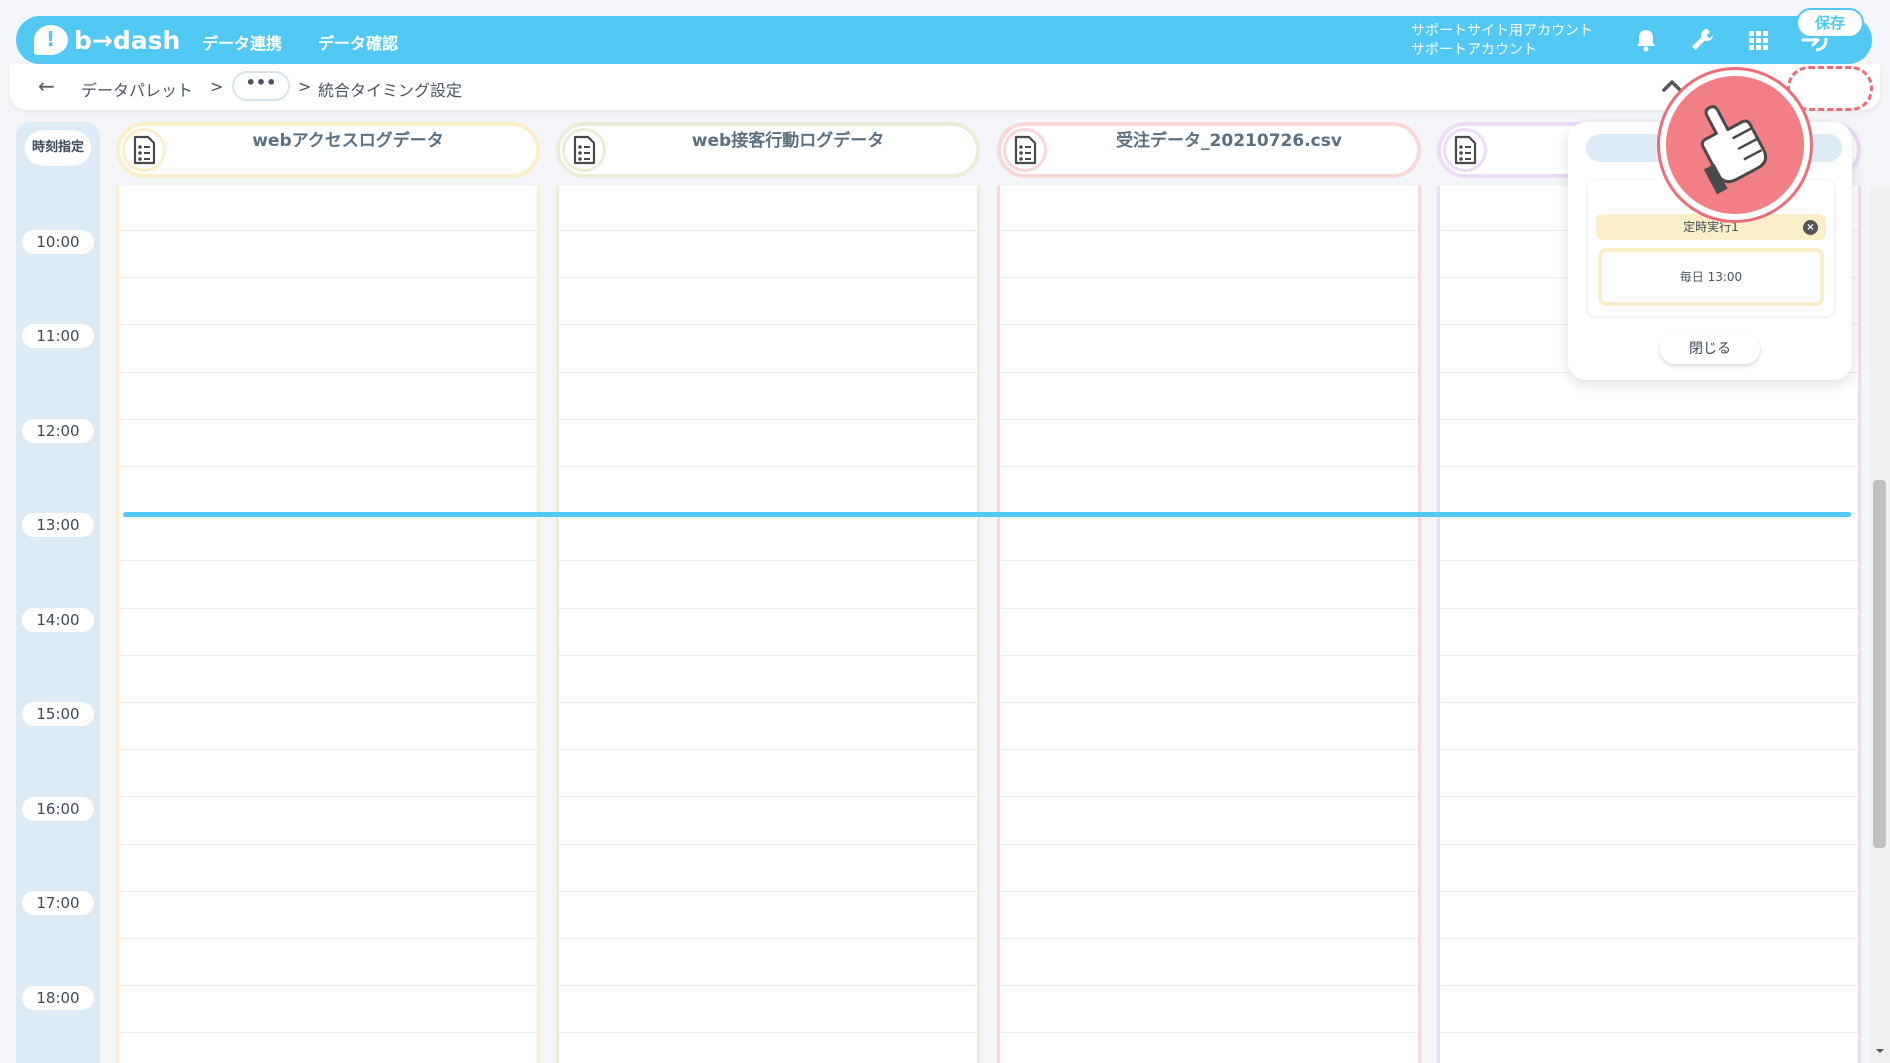  I want to click on column-header-web-access-log: webアクセスログデータ, so click(328, 150).